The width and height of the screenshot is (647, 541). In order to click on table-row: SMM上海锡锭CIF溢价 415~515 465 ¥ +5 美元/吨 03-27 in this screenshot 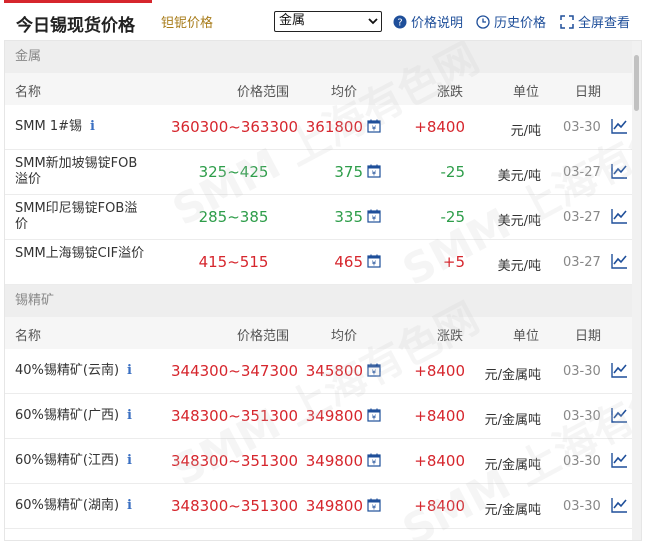, I will do `click(319, 262)`.